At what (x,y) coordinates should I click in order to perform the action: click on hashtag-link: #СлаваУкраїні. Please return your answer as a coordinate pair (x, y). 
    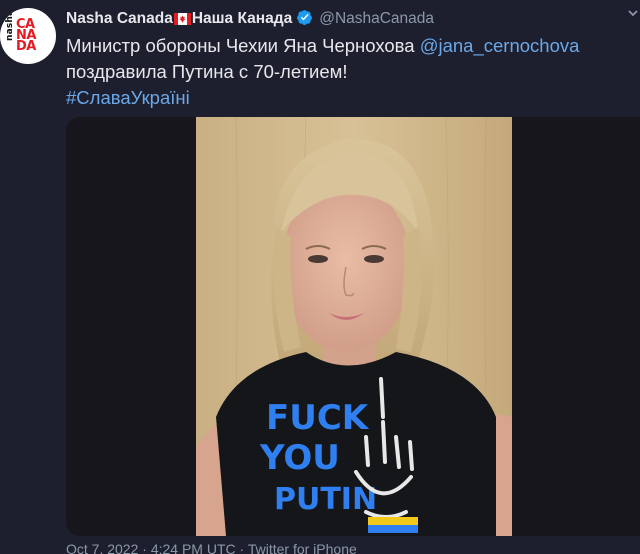
    Looking at the image, I should click on (128, 97).